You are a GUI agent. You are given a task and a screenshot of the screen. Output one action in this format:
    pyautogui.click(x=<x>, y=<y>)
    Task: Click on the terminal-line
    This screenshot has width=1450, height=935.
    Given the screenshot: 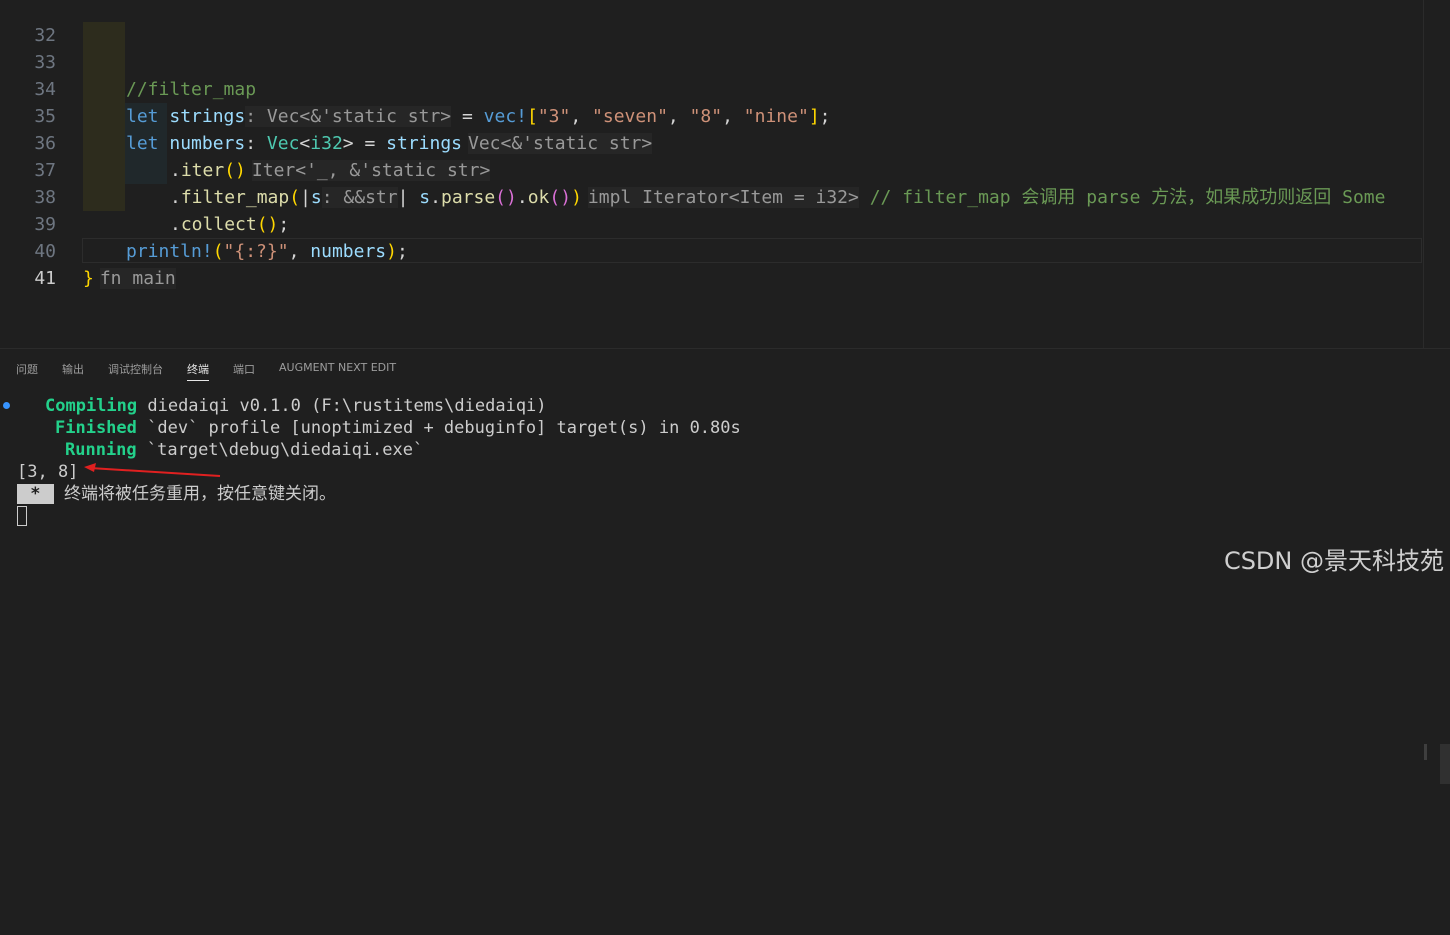 What is the action you would take?
    pyautogui.click(x=22, y=516)
    